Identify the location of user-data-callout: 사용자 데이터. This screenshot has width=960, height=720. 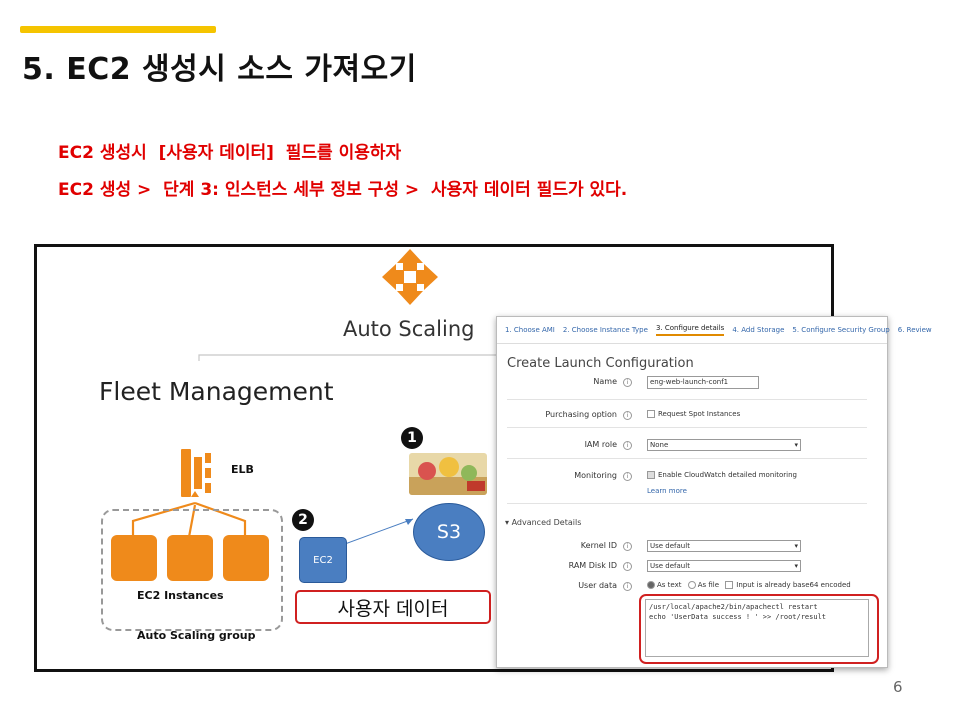
(393, 607).